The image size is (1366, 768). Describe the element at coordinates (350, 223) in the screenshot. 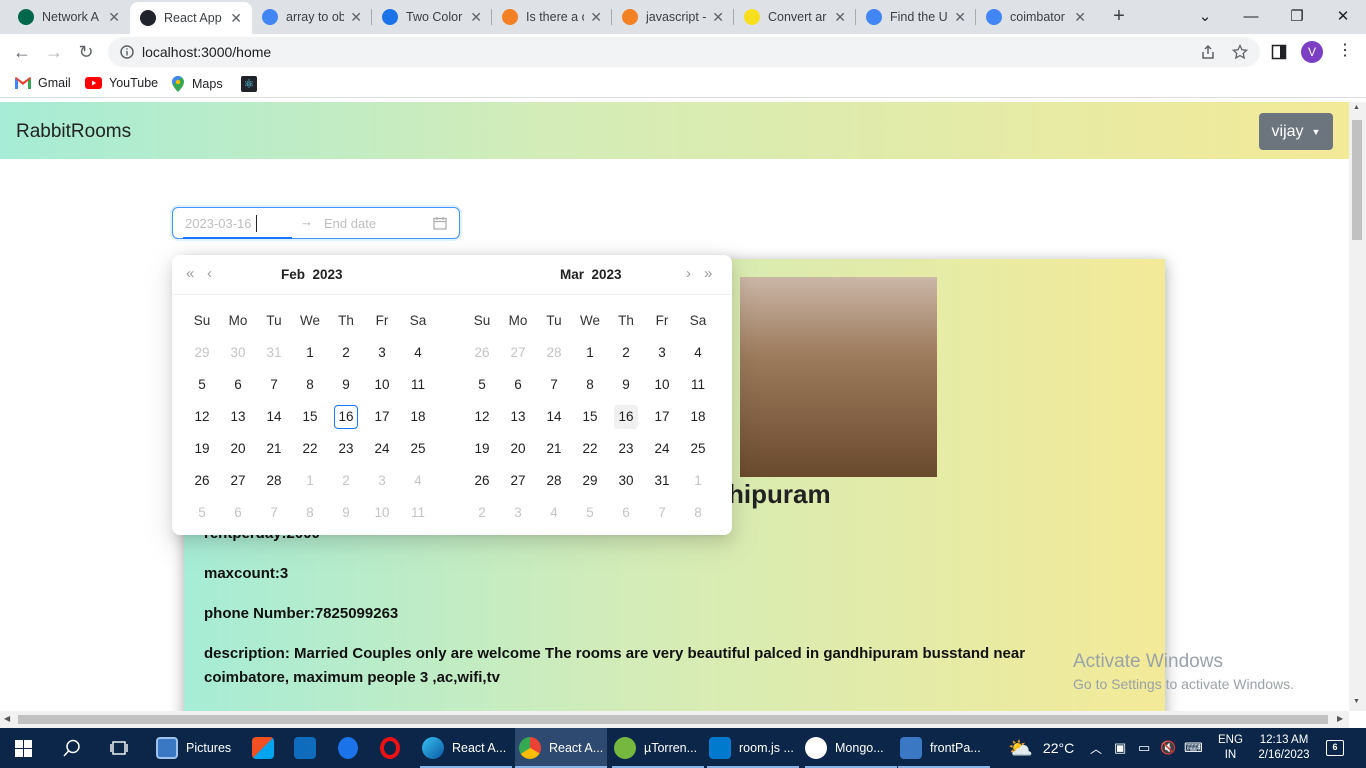

I see `end-date-input: End date` at that location.